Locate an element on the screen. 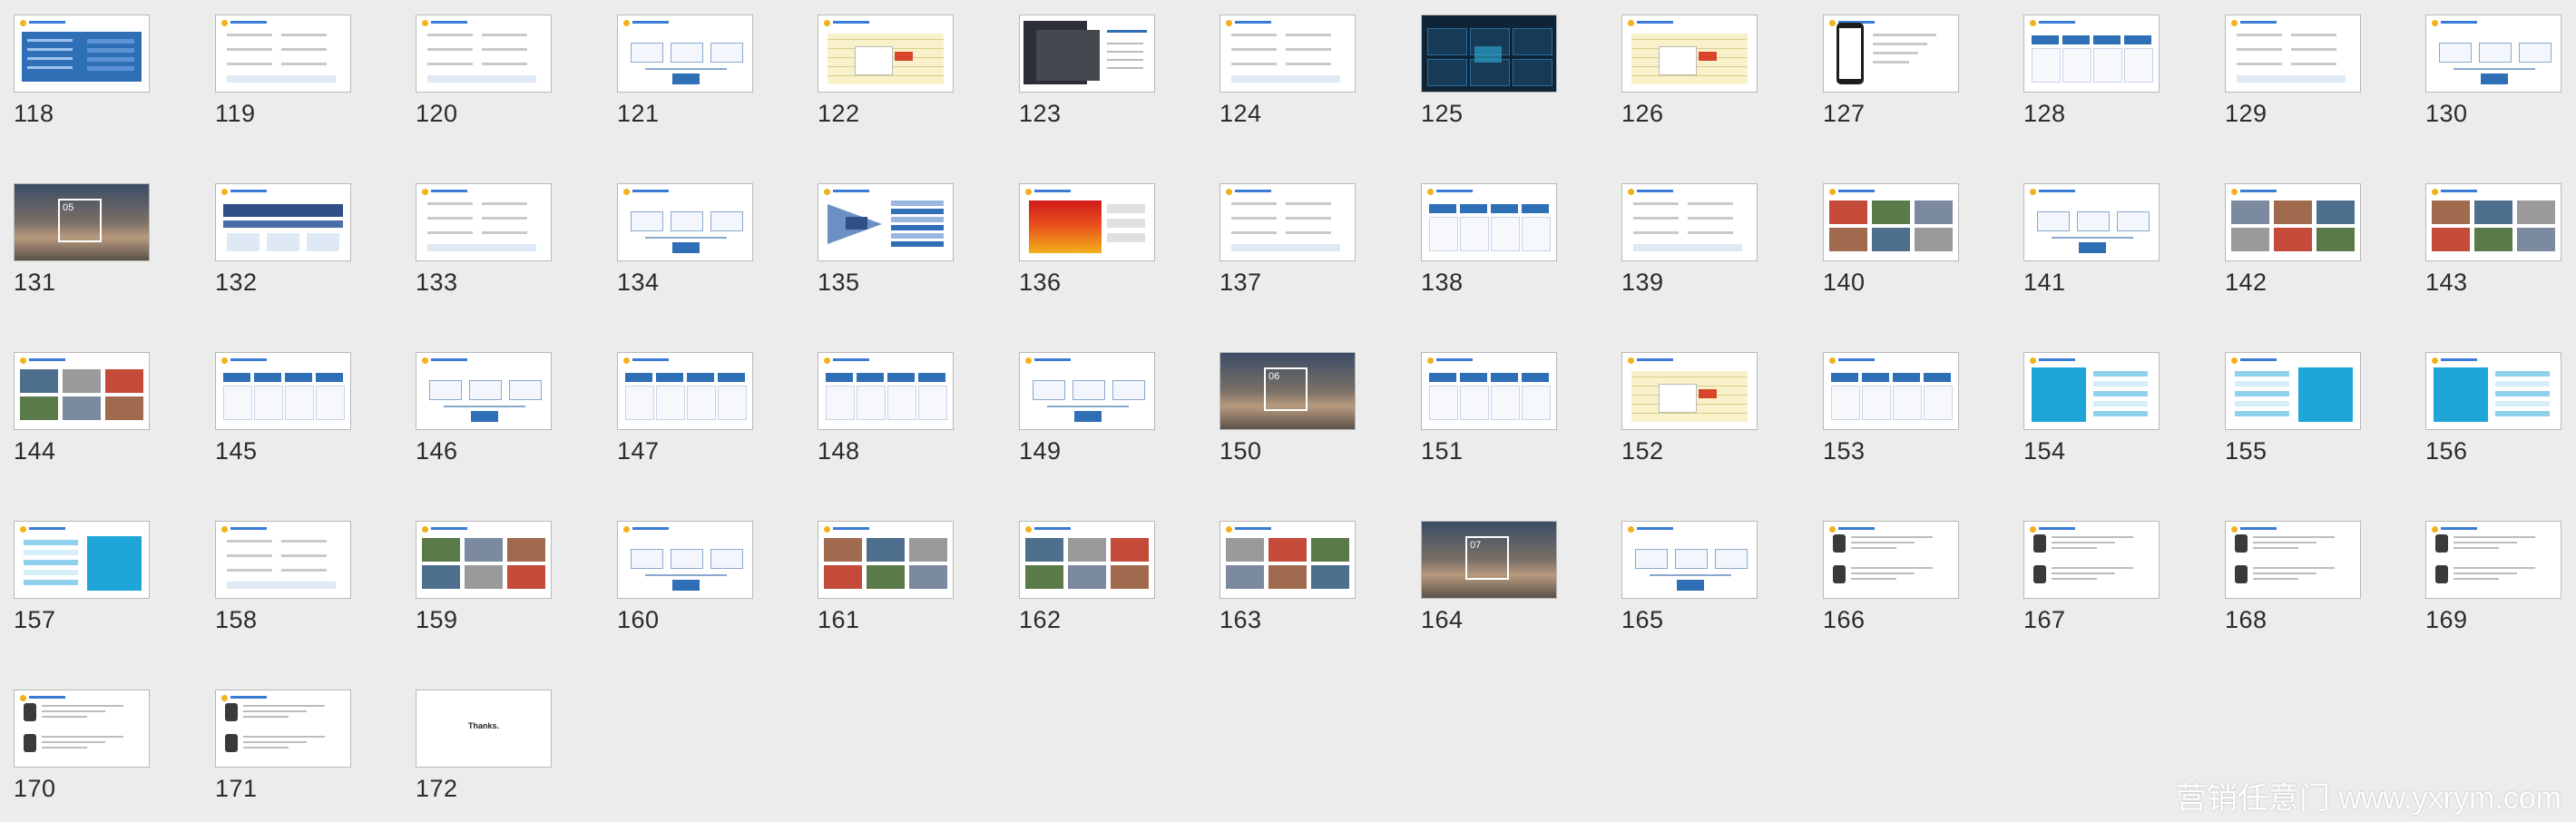 Image resolution: width=2576 pixels, height=822 pixels. slide-thumbnail-cell: 171 is located at coordinates (283, 745).